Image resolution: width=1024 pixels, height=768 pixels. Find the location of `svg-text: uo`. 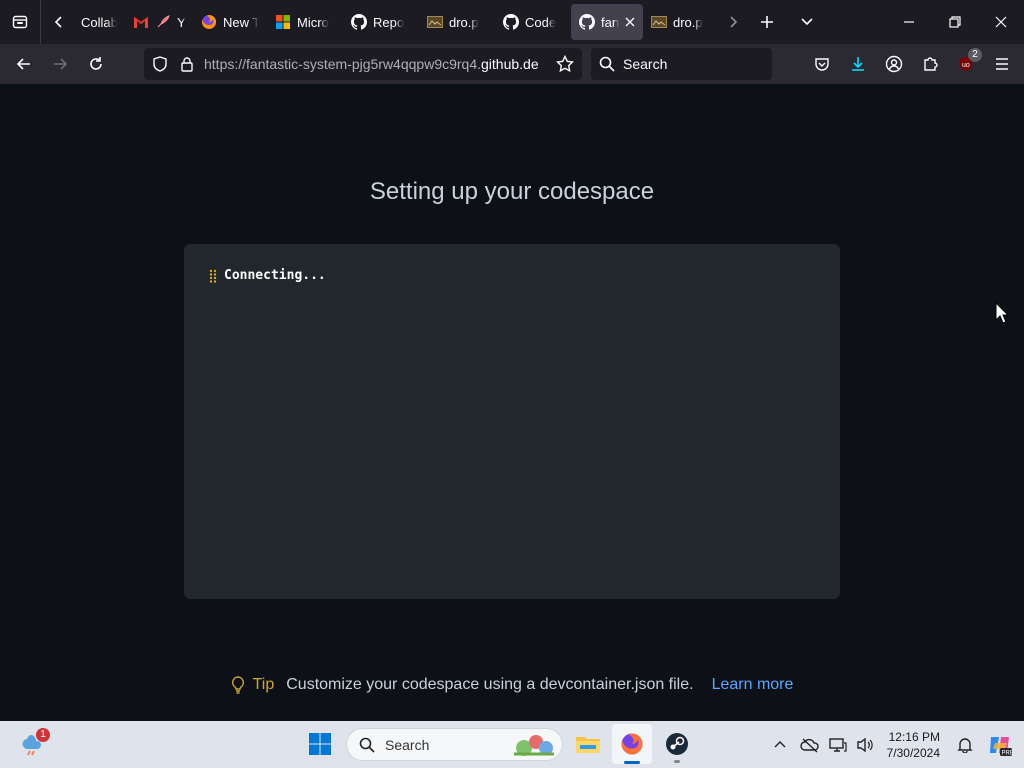

svg-text: uo is located at coordinates (966, 65).